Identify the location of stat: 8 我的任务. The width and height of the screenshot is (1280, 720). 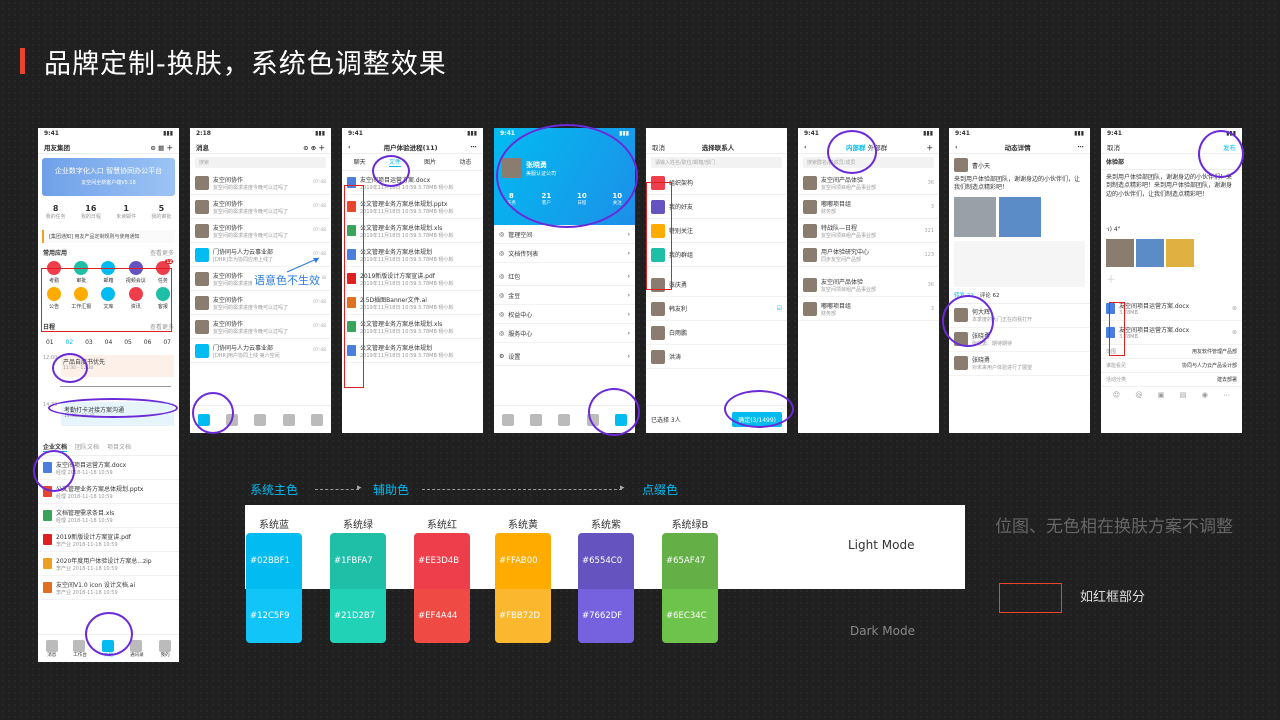
(56, 215).